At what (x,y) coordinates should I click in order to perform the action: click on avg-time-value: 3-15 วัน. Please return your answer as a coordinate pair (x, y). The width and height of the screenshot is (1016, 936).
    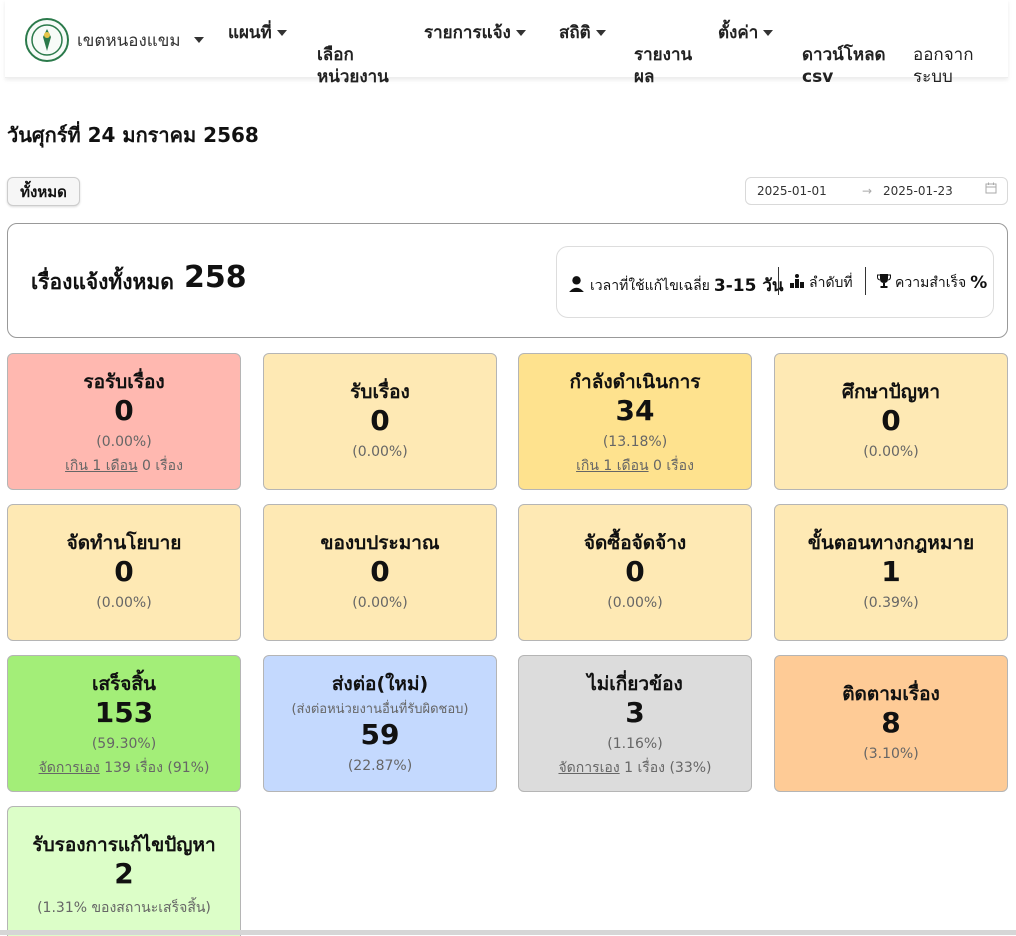
    Looking at the image, I should click on (748, 286).